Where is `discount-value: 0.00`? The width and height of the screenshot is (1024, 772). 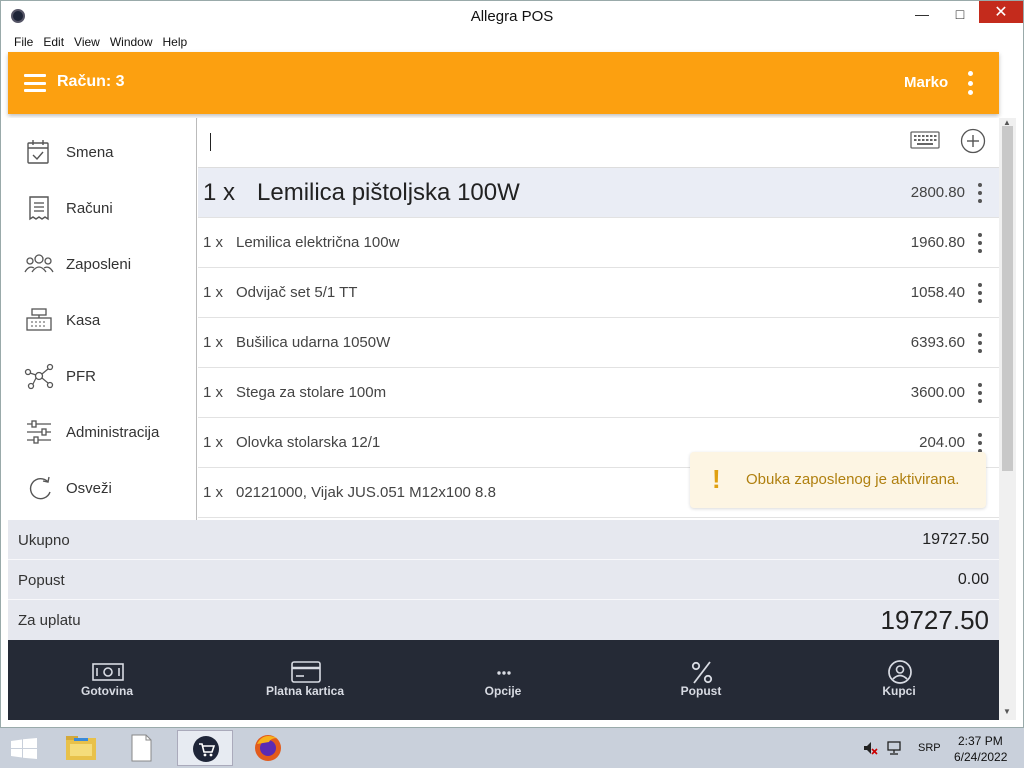 discount-value: 0.00 is located at coordinates (973, 579).